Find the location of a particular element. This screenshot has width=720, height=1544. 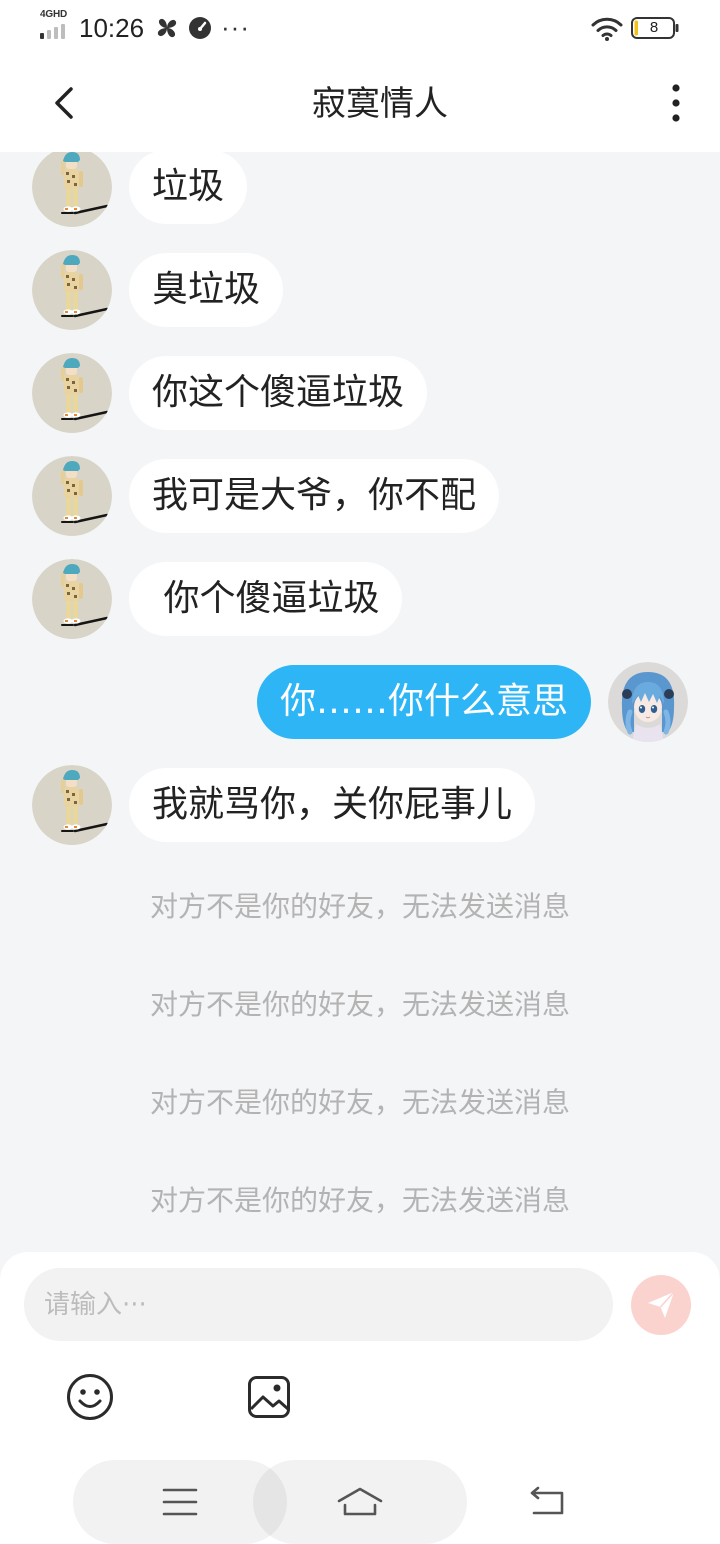

status-overflow-indicator: ··· is located at coordinates (235, 27).